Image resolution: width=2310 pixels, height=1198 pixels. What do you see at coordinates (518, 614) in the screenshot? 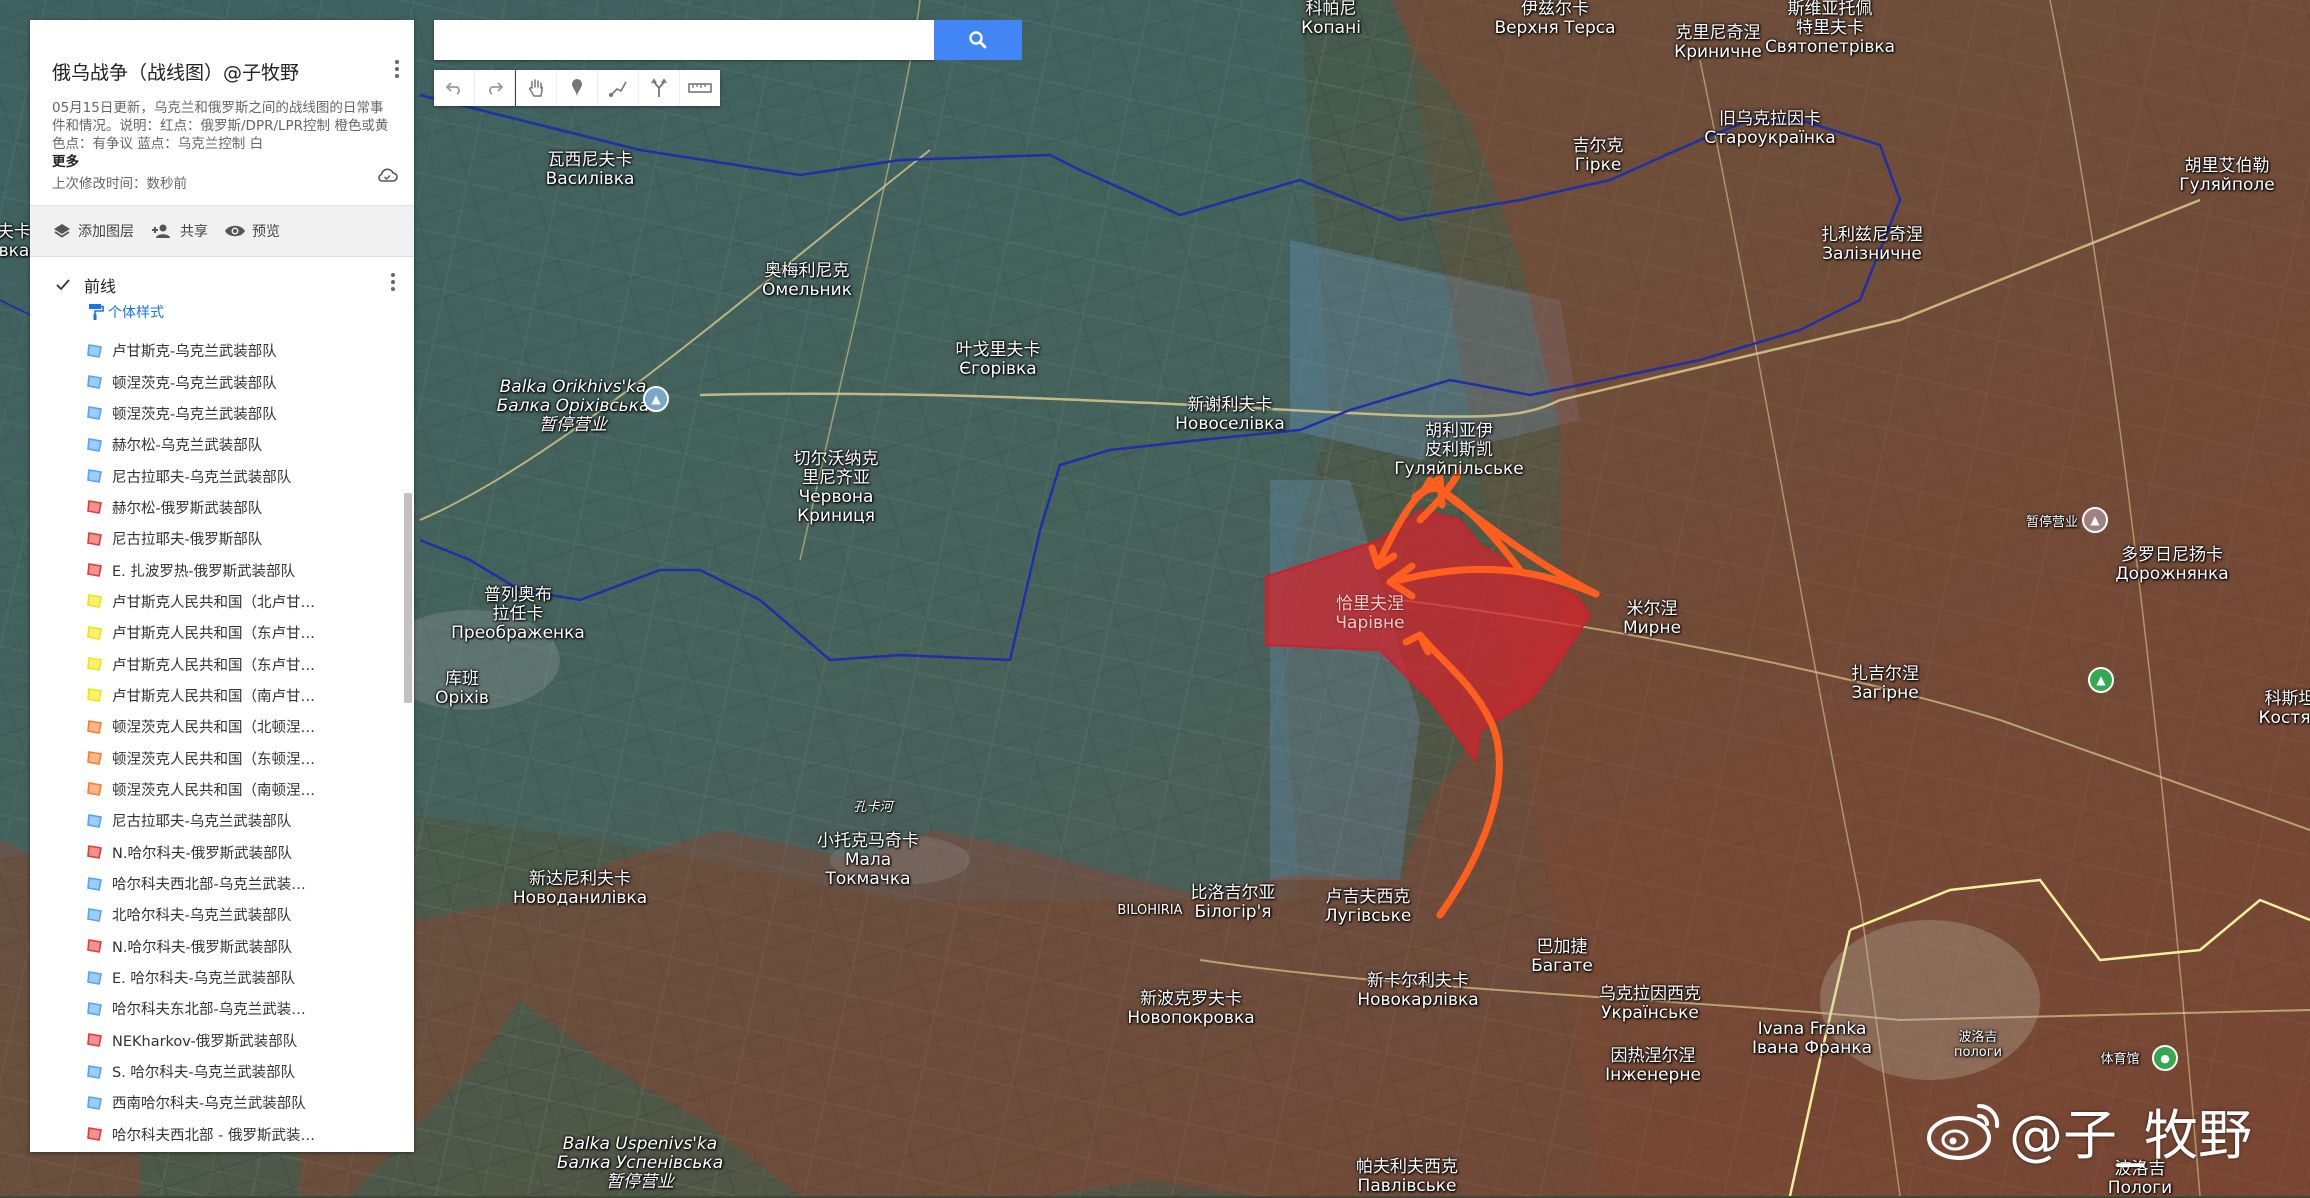
I see `place-preobrazhenka: 普列奥布 拉任卡 Преображенка` at bounding box center [518, 614].